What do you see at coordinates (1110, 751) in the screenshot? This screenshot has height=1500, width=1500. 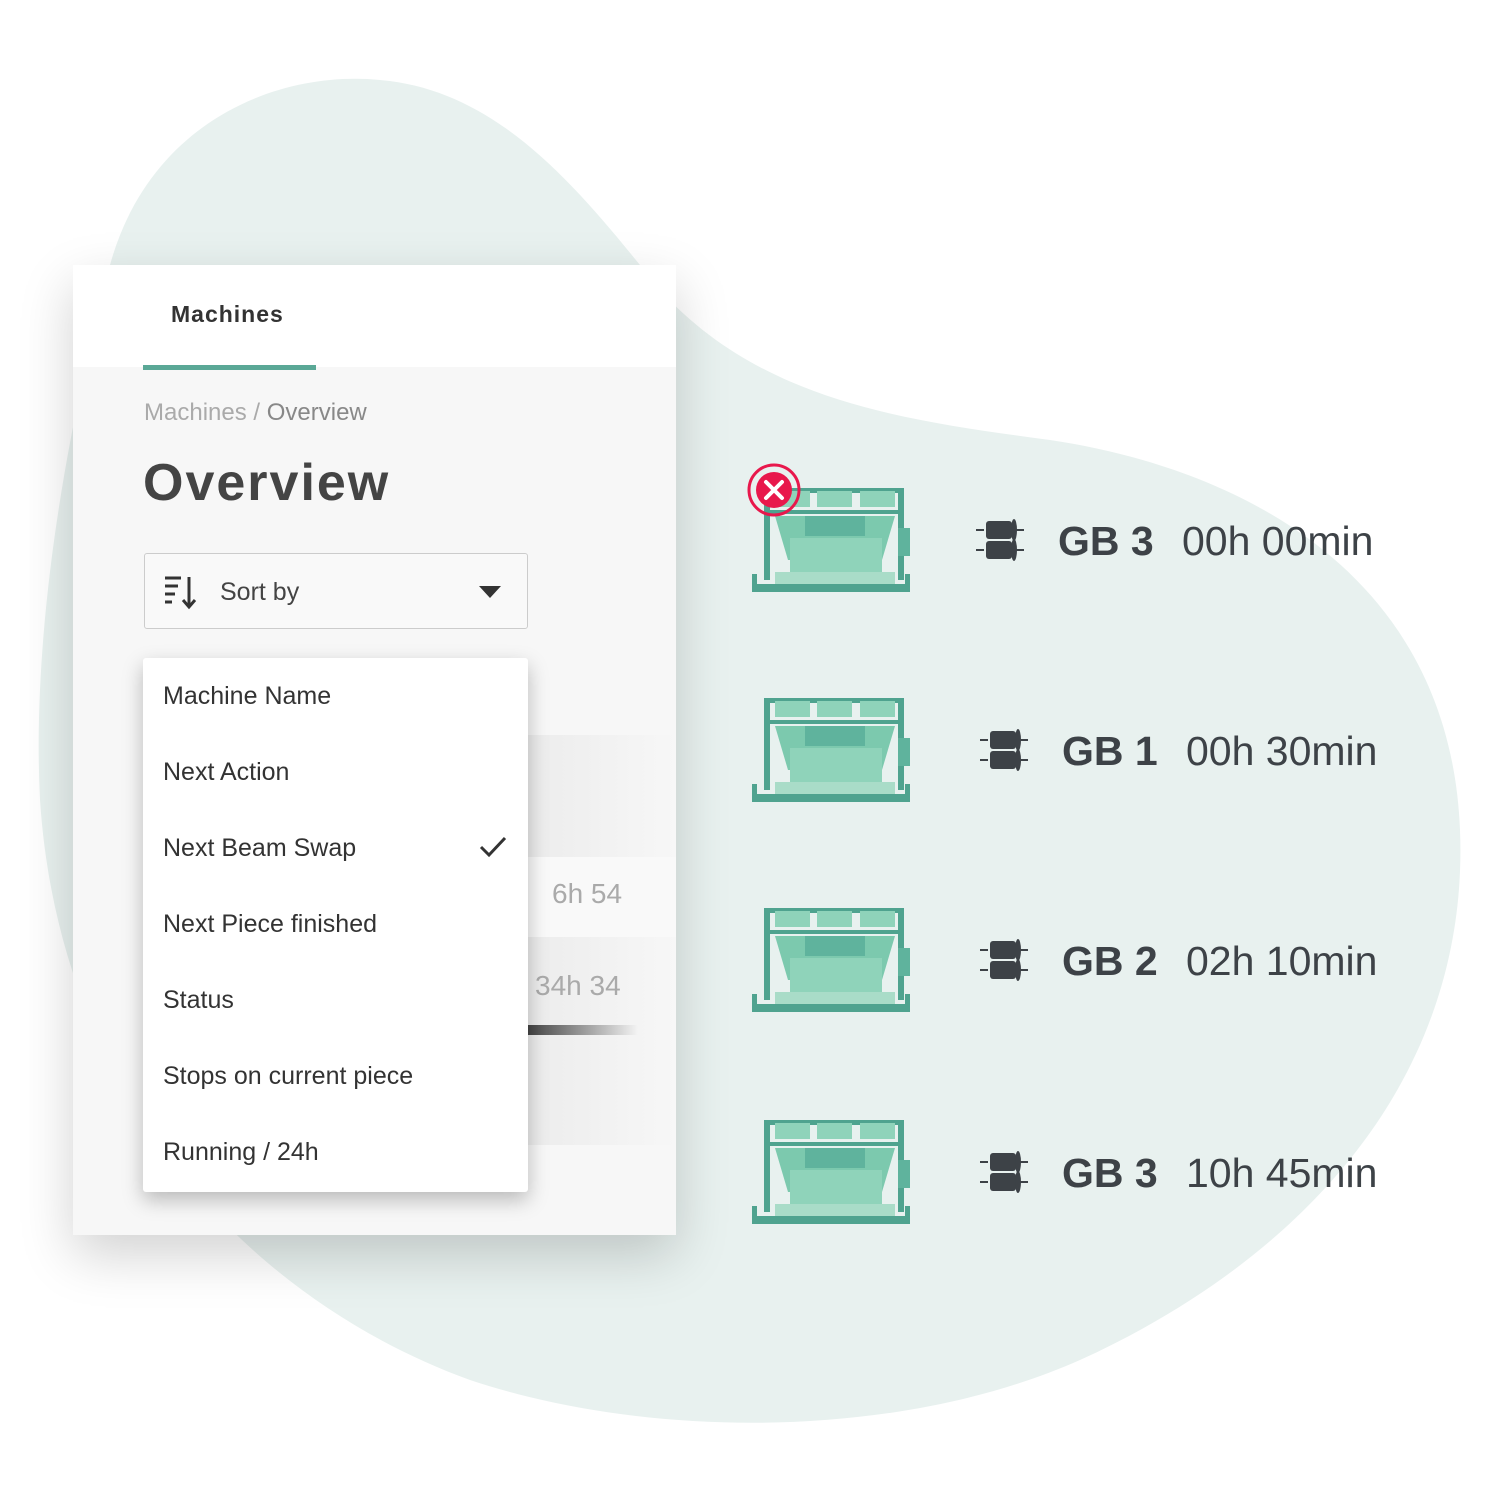 I see `machine-name: GB 1` at bounding box center [1110, 751].